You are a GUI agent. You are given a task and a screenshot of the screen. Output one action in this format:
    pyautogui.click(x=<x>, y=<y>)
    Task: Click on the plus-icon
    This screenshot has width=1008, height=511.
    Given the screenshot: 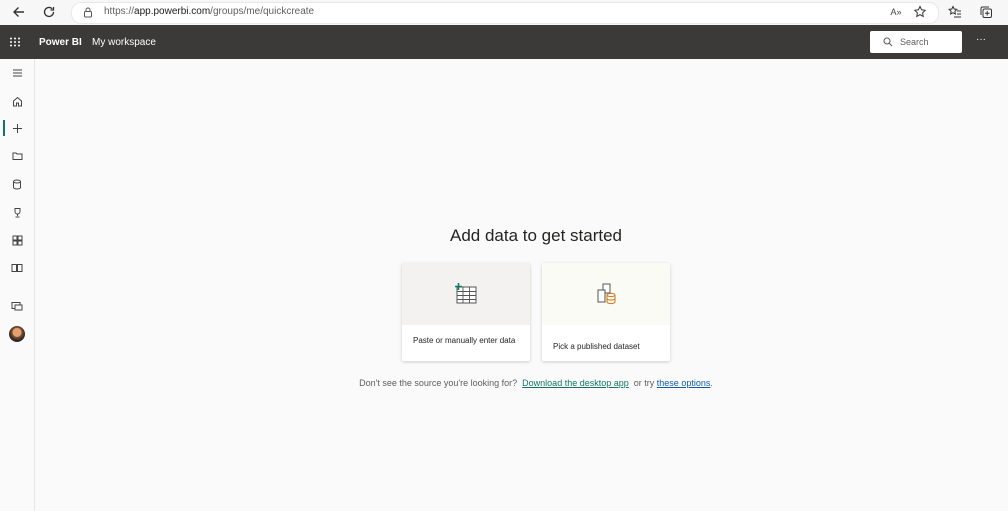 What is the action you would take?
    pyautogui.click(x=17, y=128)
    